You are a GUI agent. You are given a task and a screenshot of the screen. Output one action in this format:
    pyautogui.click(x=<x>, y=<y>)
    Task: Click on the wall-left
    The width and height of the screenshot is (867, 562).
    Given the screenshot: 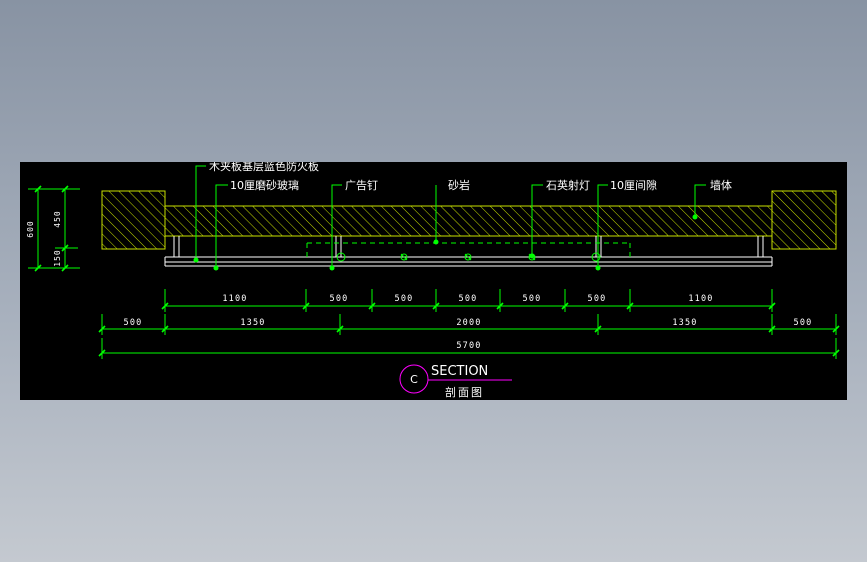 What is the action you would take?
    pyautogui.click(x=133, y=220)
    